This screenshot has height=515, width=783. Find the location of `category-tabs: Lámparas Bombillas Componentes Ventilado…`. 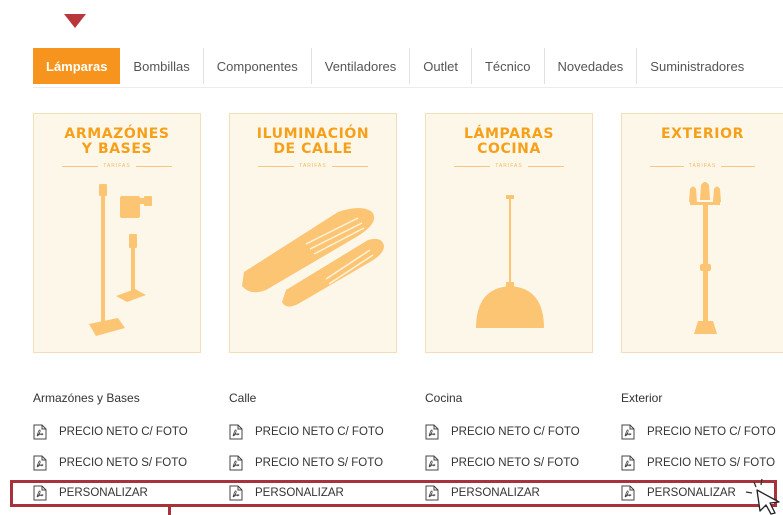

category-tabs: Lámparas Bombillas Componentes Ventilado… is located at coordinates (395, 66).